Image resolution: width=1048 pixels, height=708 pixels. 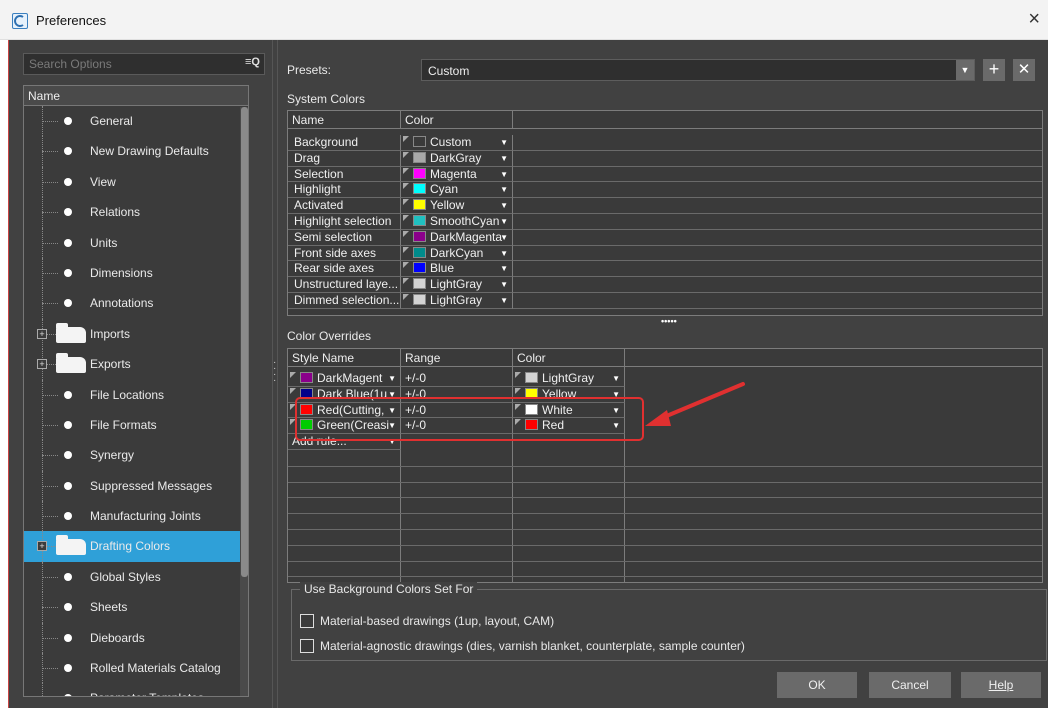 What do you see at coordinates (669, 321) in the screenshot?
I see `section-splitter: •••••` at bounding box center [669, 321].